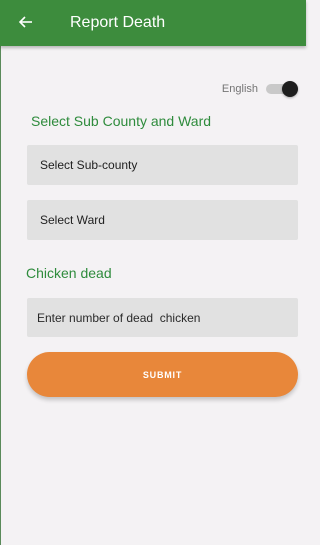  Describe the element at coordinates (162, 220) in the screenshot. I see `ward-select: Select Ward` at that location.